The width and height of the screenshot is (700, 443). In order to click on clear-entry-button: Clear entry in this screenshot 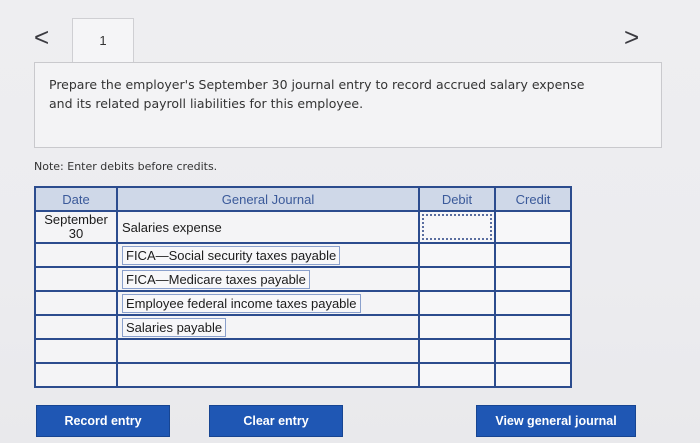, I will do `click(276, 421)`.